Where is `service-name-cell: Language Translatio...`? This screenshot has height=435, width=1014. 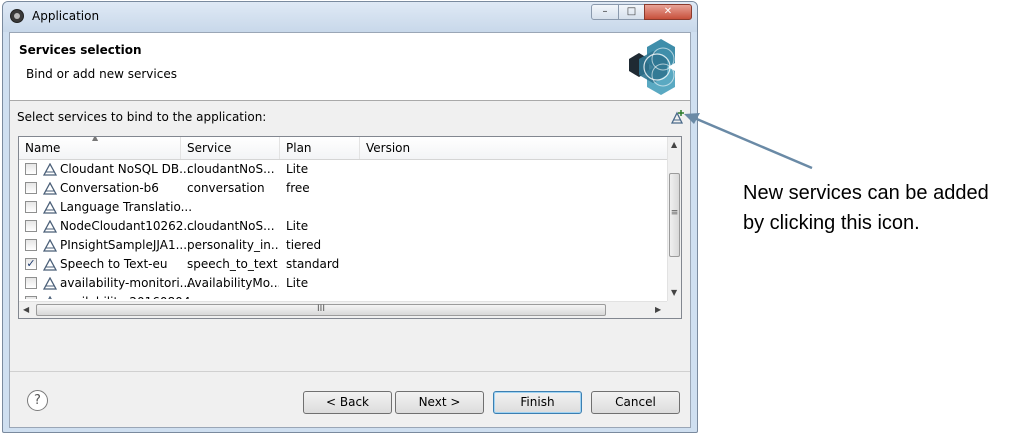 service-name-cell: Language Translatio... is located at coordinates (126, 207).